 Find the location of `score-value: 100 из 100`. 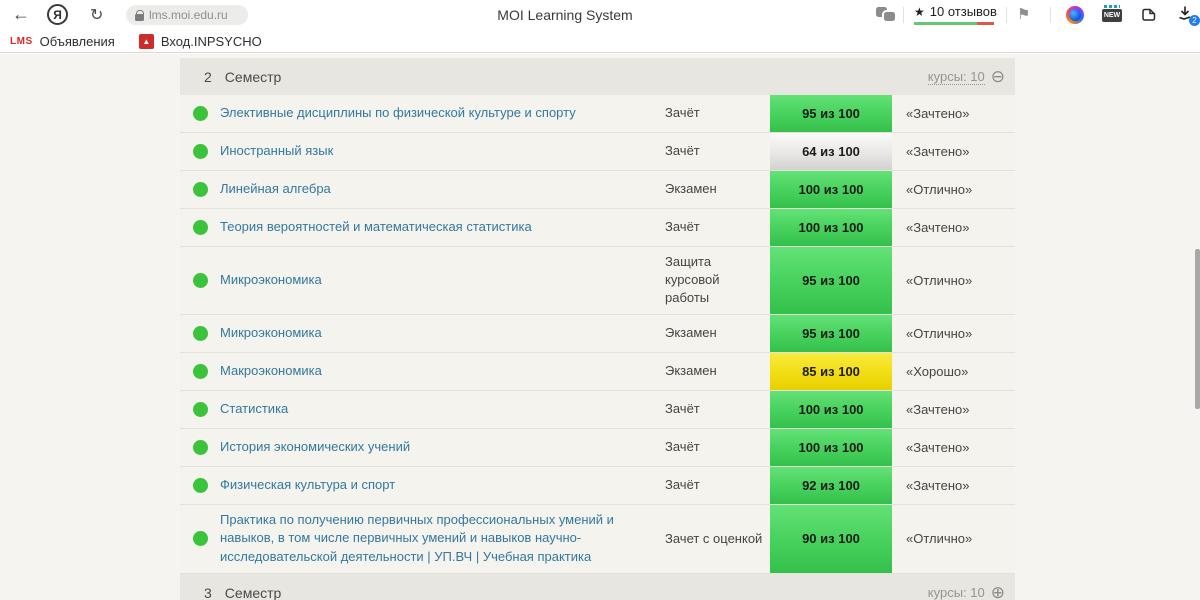

score-value: 100 из 100 is located at coordinates (831, 227).